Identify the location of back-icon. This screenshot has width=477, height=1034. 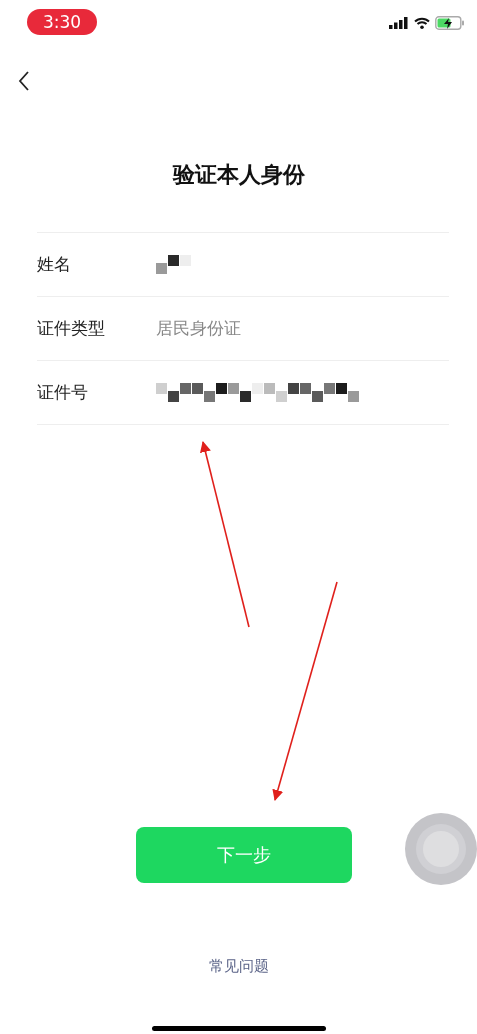
(24, 81).